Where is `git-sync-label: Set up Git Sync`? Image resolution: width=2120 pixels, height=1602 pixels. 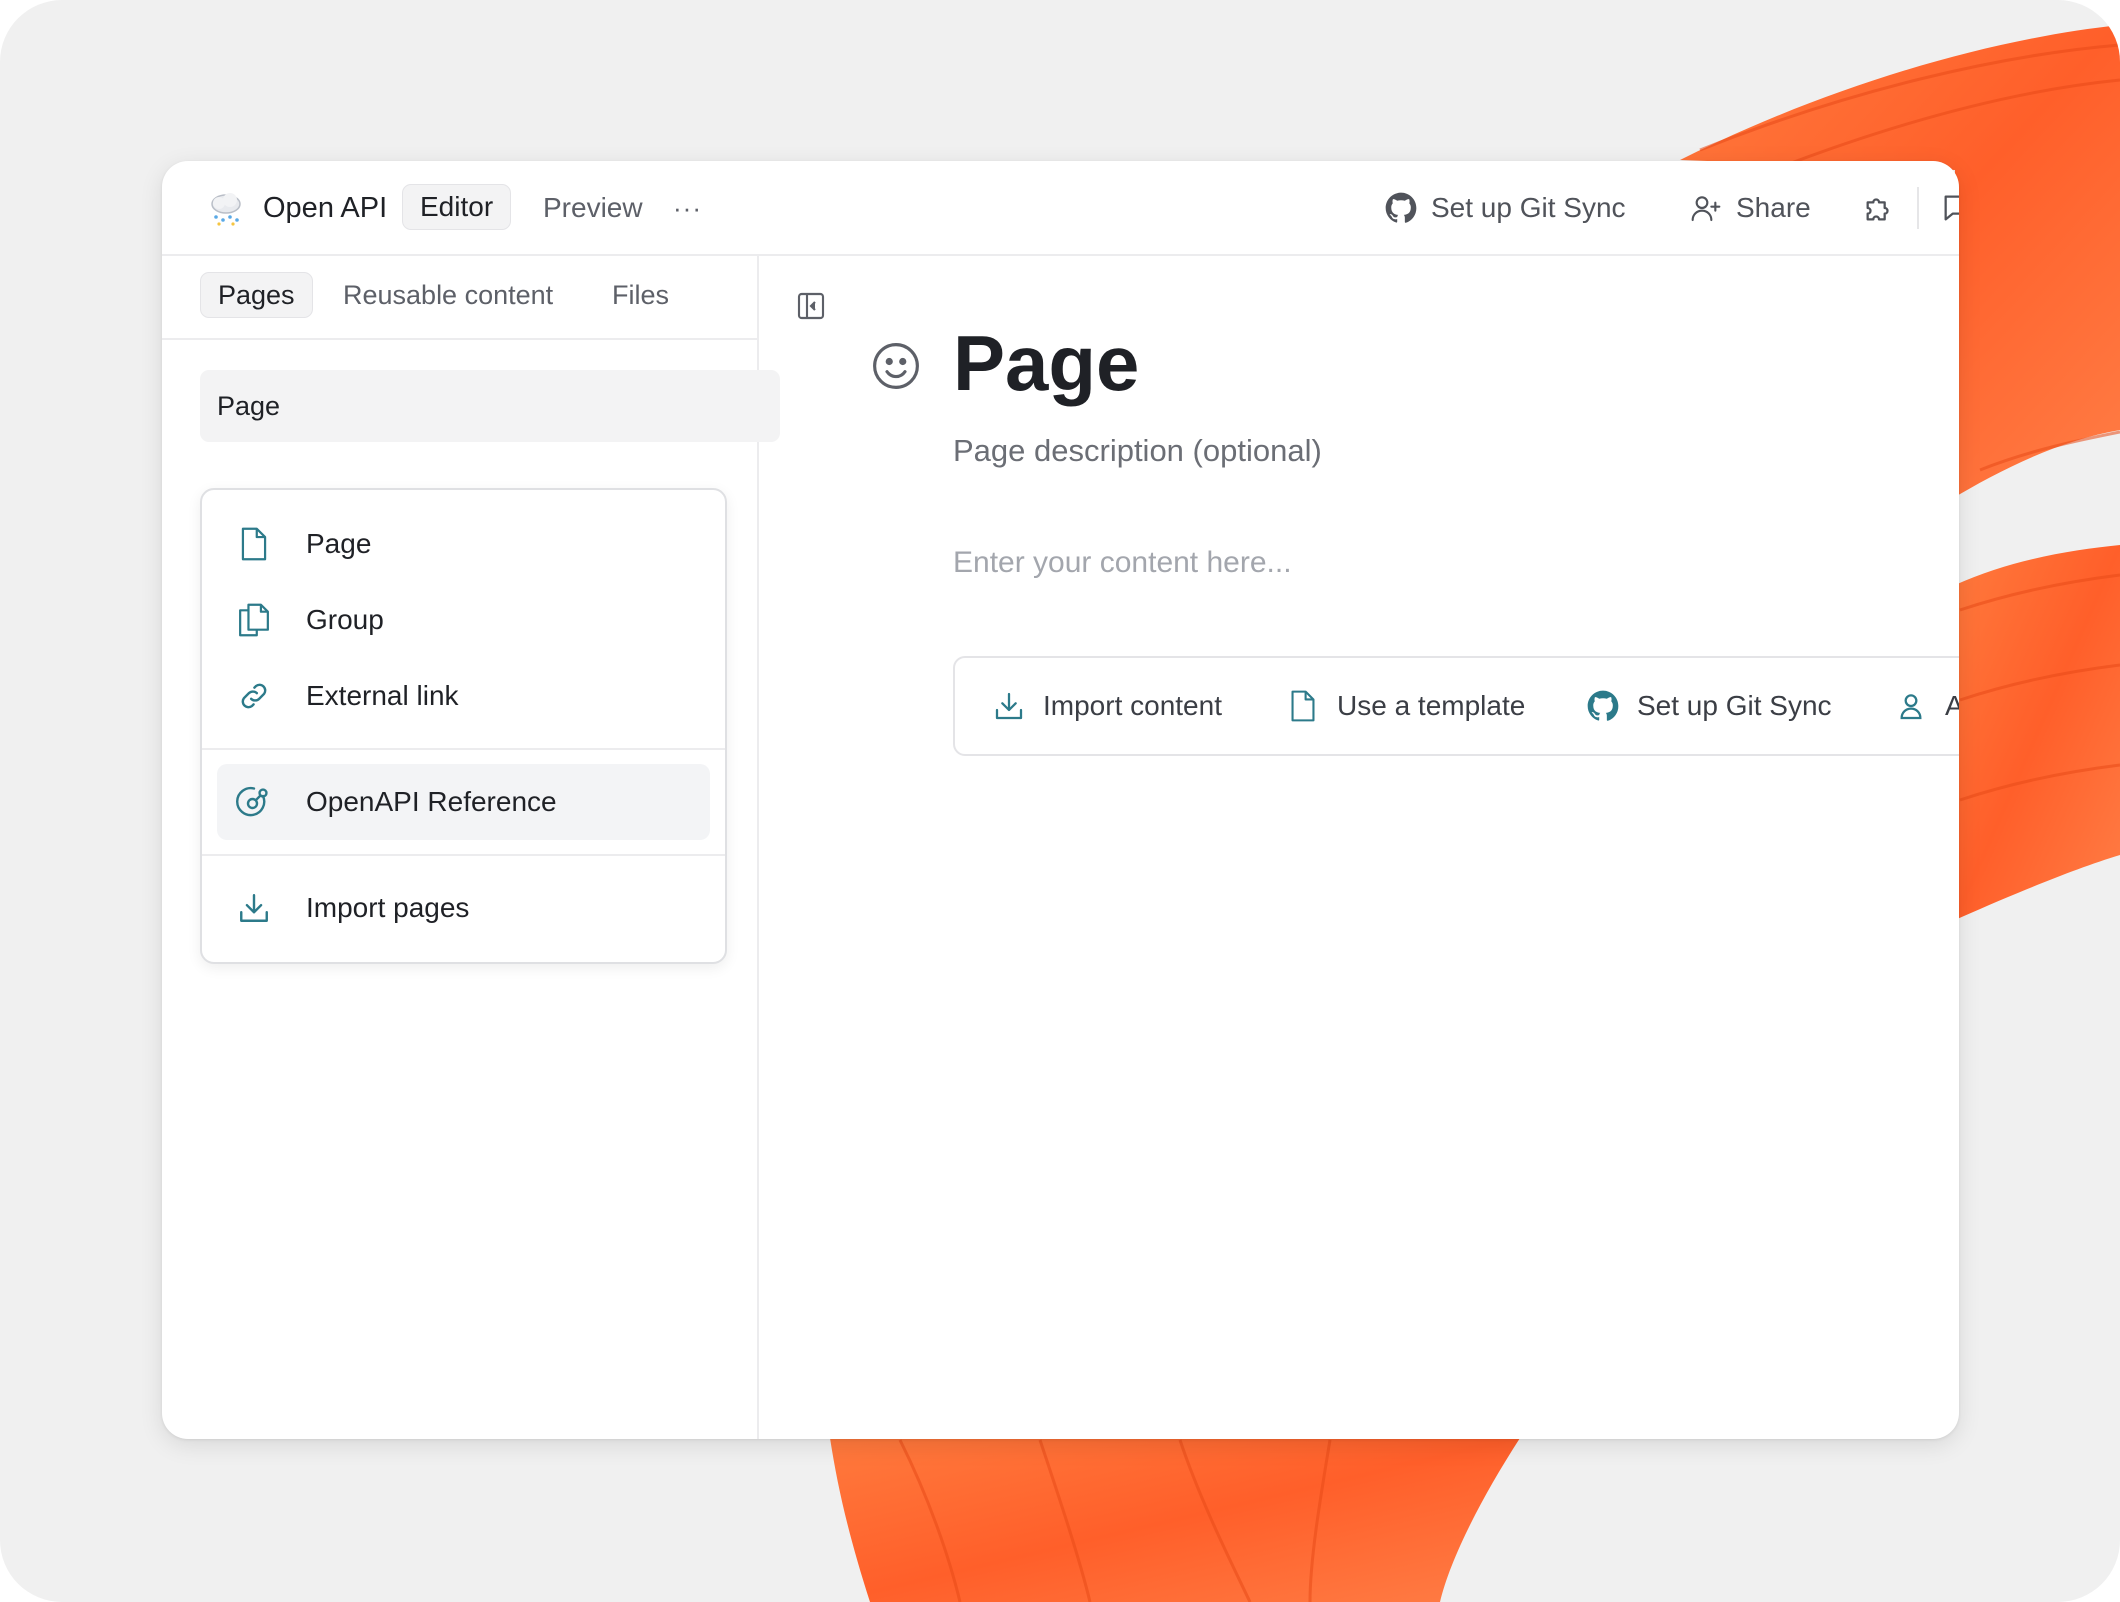 git-sync-label: Set up Git Sync is located at coordinates (1528, 207).